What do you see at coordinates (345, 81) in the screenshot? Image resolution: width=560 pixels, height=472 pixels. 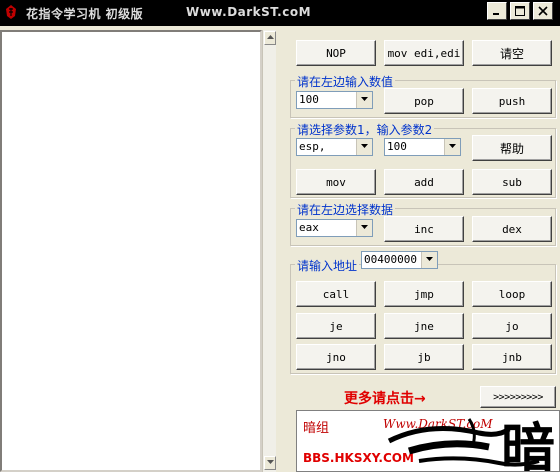 I see `input-value-legend: 请在左边输入数值` at bounding box center [345, 81].